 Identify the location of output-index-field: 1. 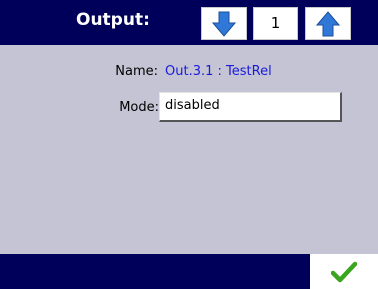
(275, 23).